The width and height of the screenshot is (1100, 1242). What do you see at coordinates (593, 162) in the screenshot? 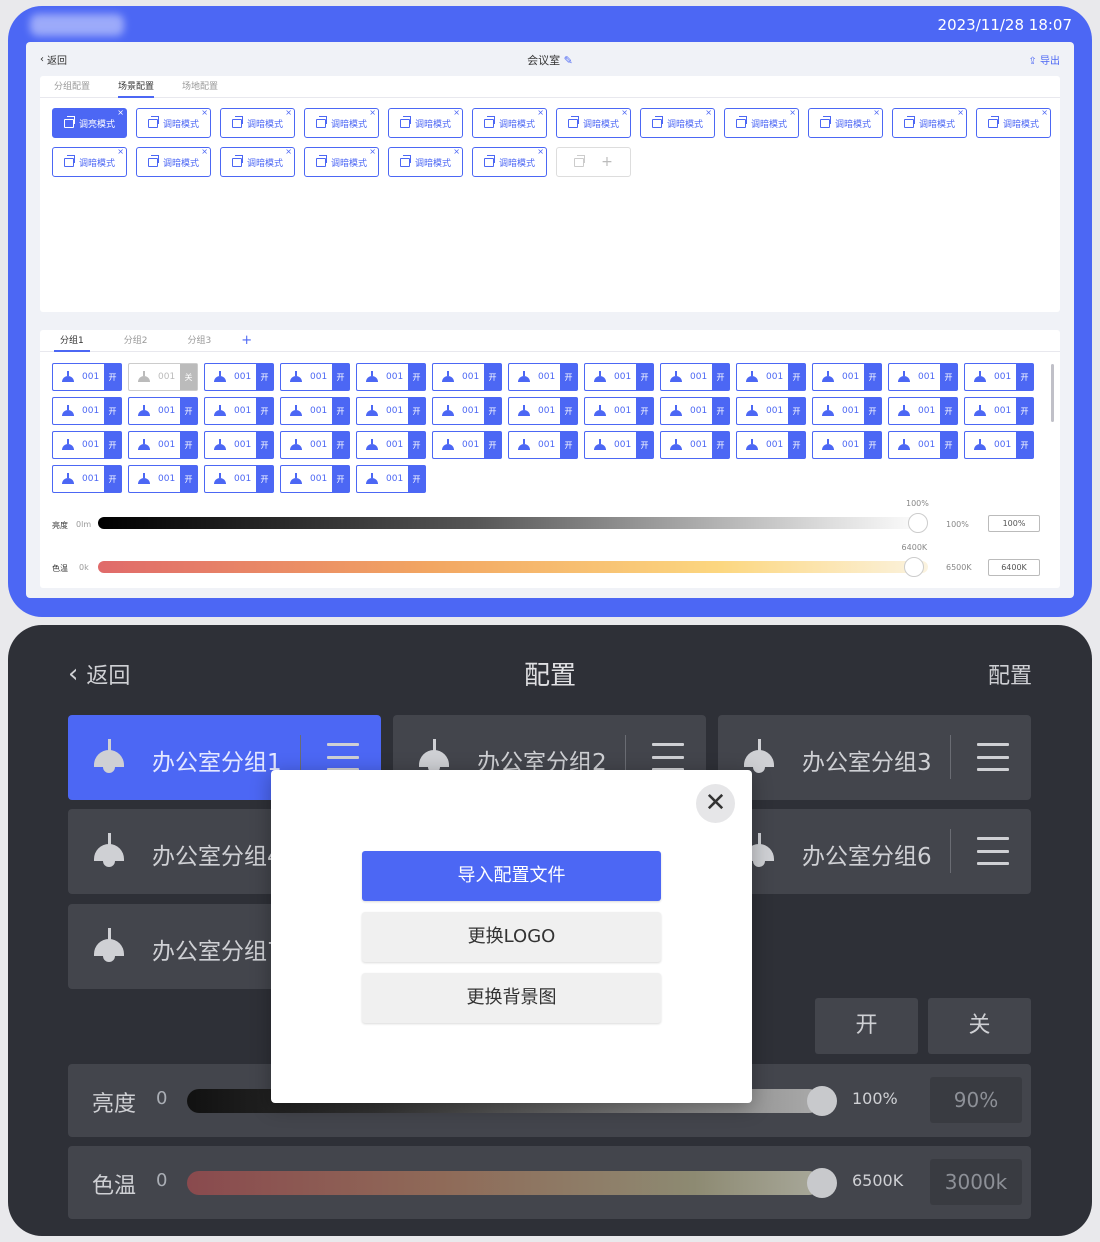
I see `add-scene-button: +` at bounding box center [593, 162].